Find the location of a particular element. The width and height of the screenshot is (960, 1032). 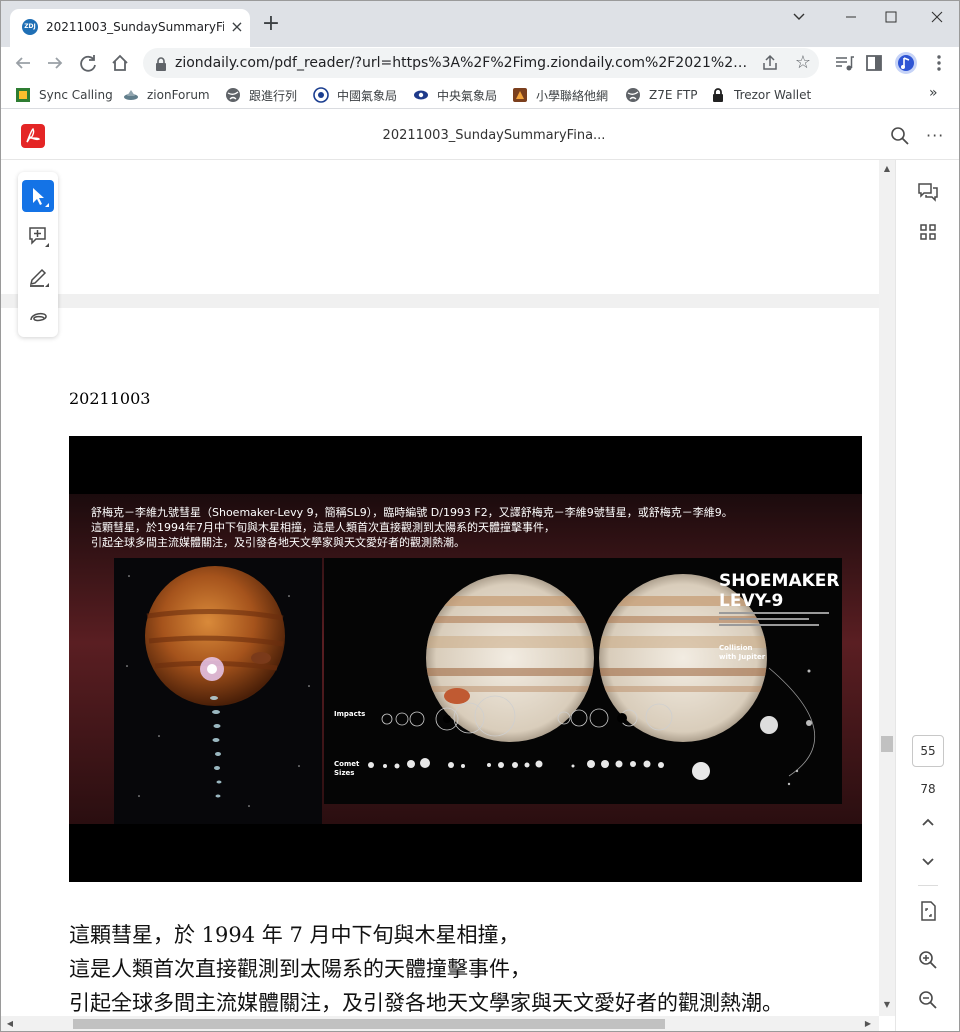

profile-icon is located at coordinates (906, 63).